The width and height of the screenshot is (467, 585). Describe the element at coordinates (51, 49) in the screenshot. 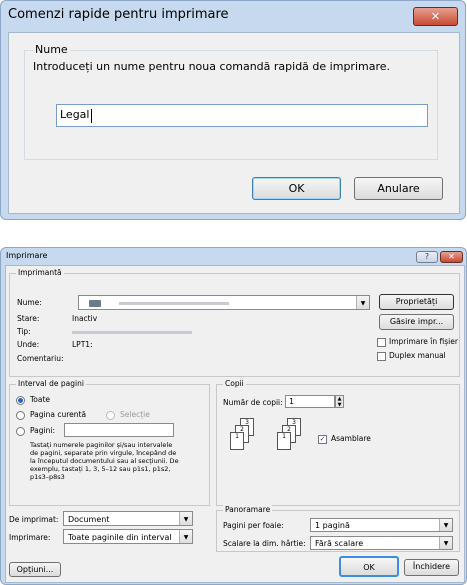

I see `name-group-label: Nume` at that location.